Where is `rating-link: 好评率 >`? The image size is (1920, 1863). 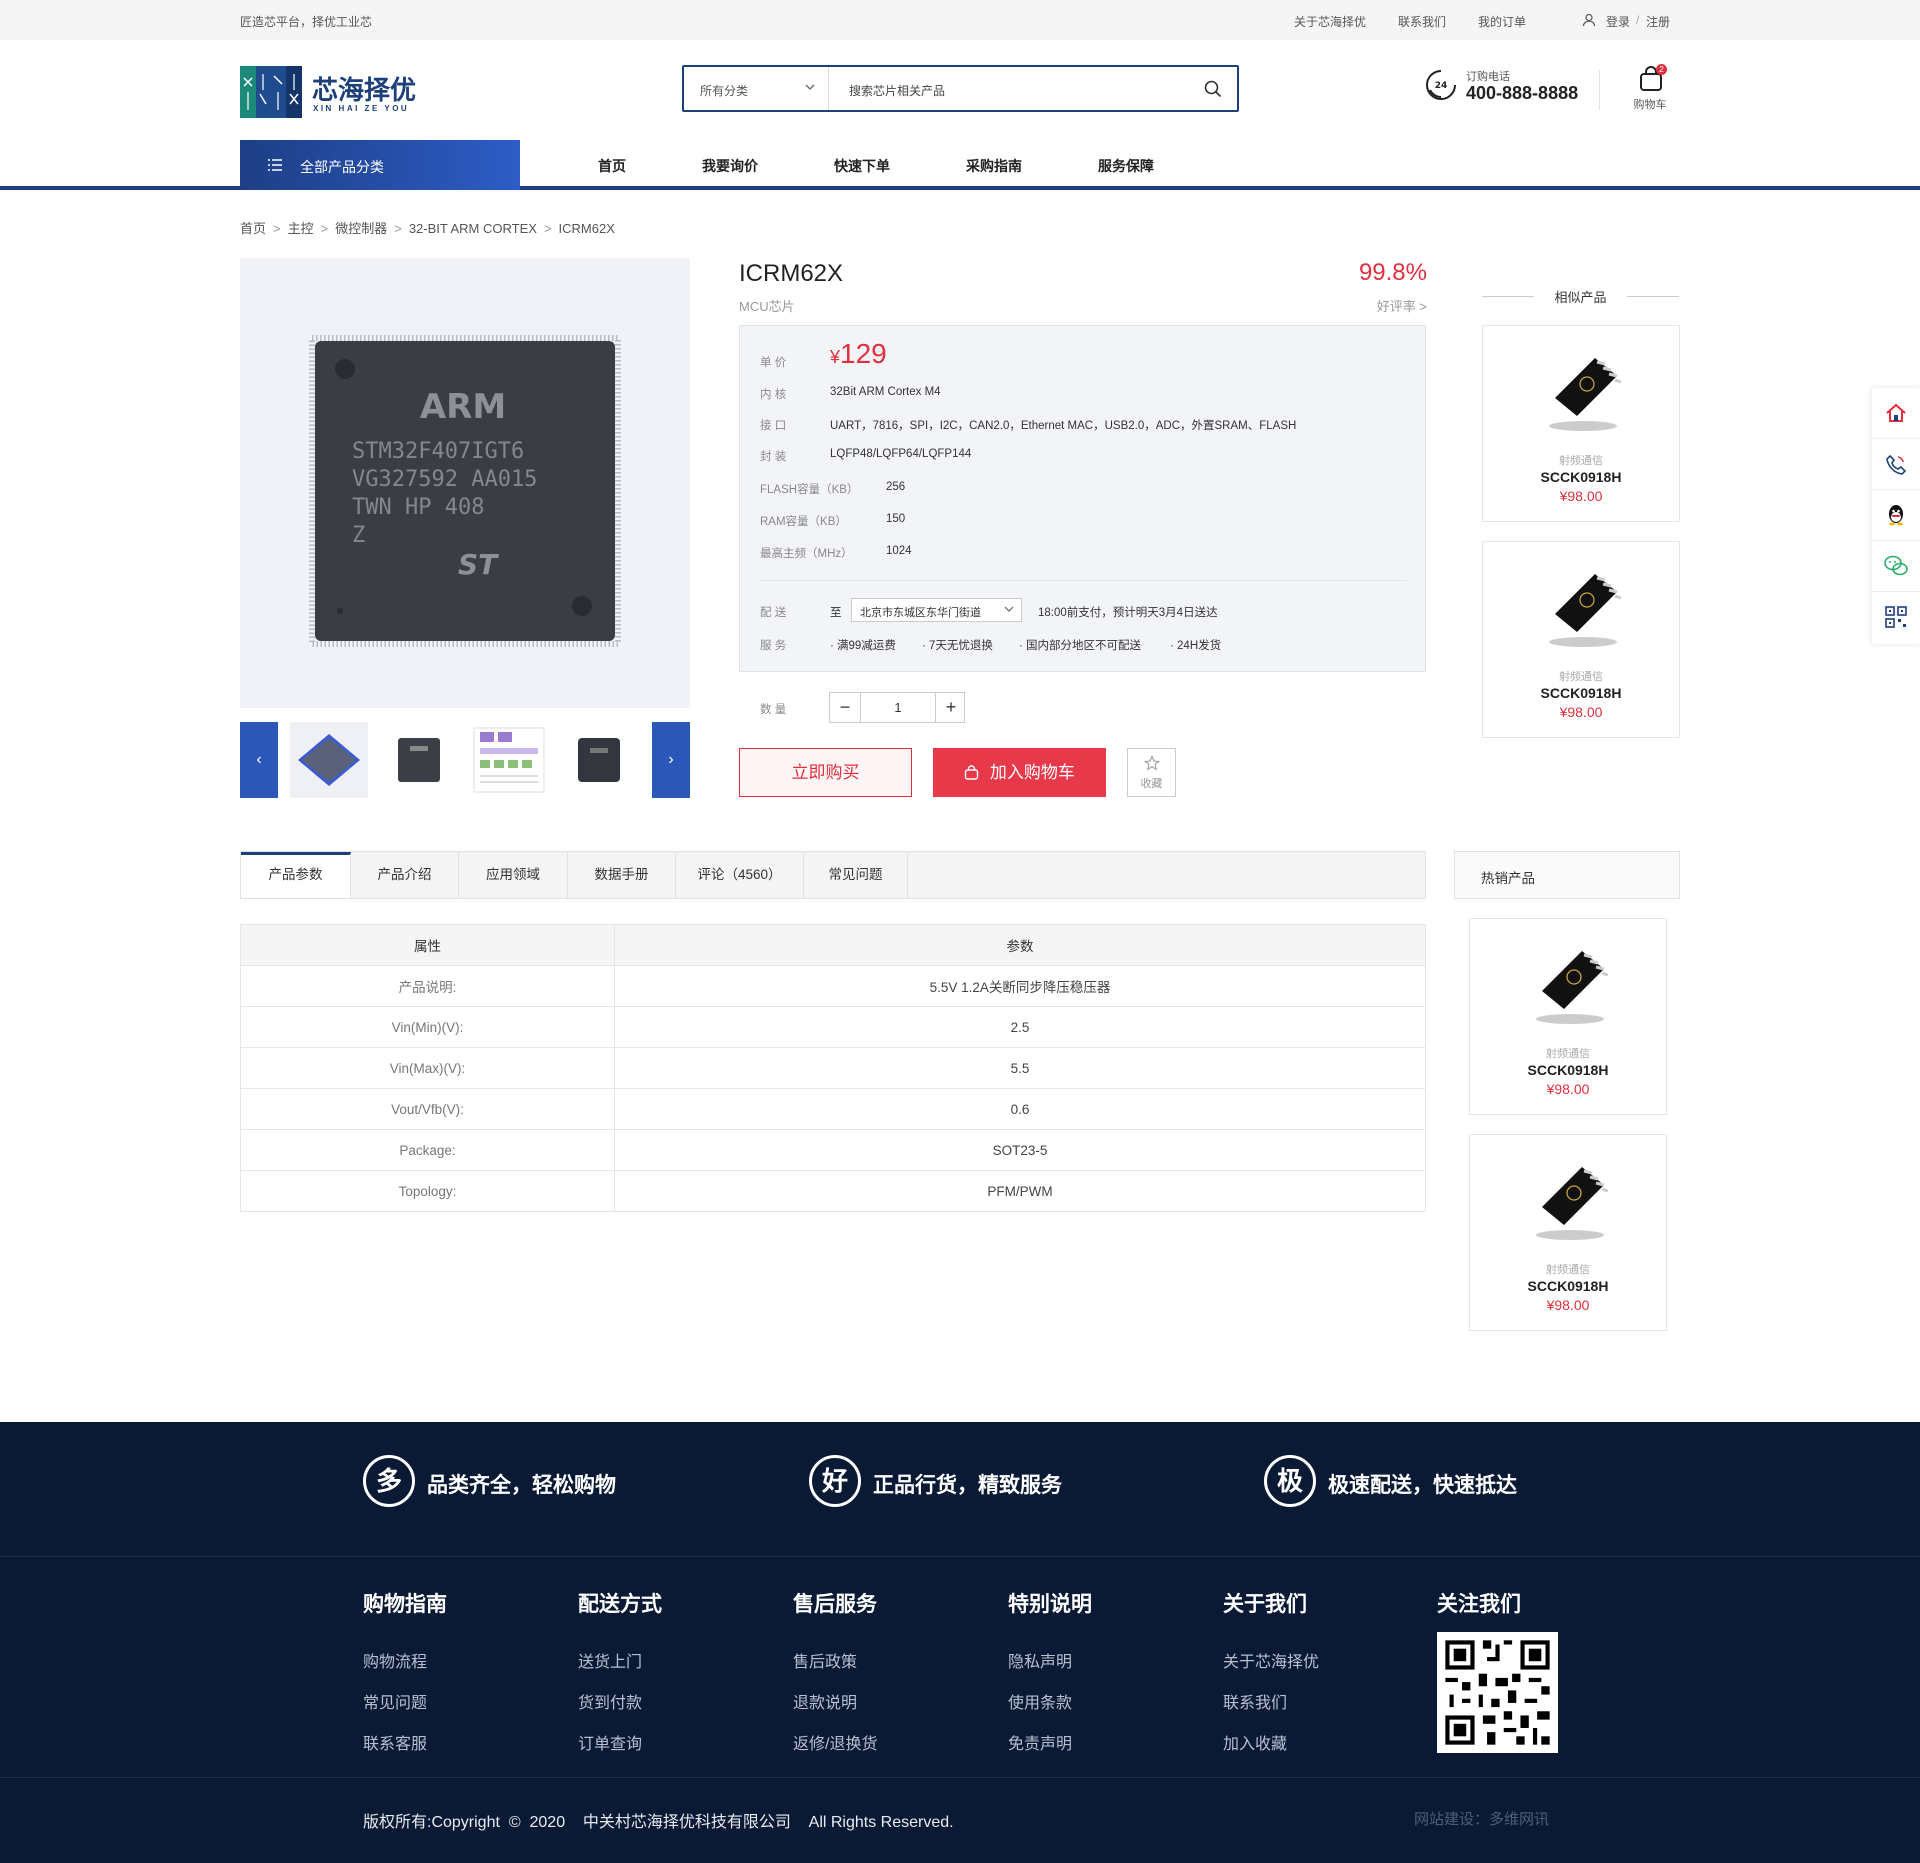 rating-link: 好评率 > is located at coordinates (1402, 305).